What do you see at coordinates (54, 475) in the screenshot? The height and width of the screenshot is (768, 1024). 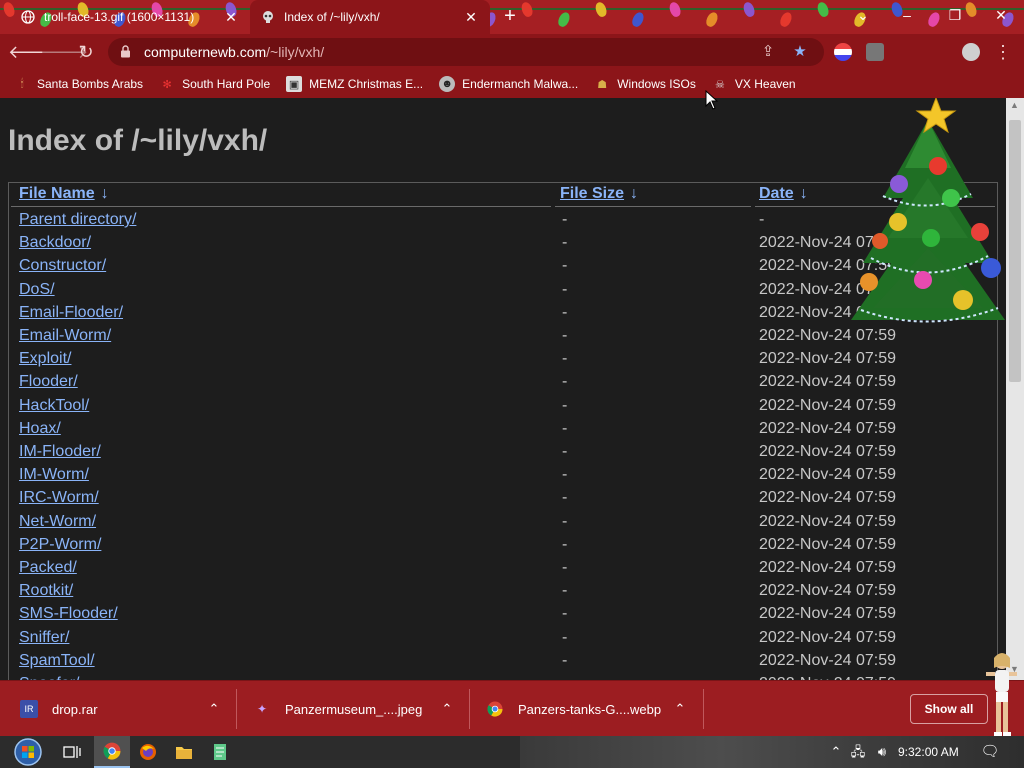 I see `directory-link: IM-Worm/` at bounding box center [54, 475].